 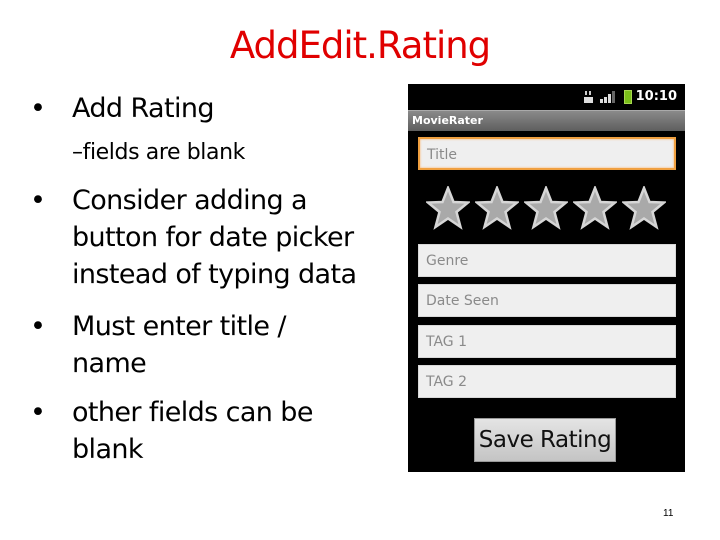 I want to click on genre-placeholder: Genre, so click(x=447, y=261).